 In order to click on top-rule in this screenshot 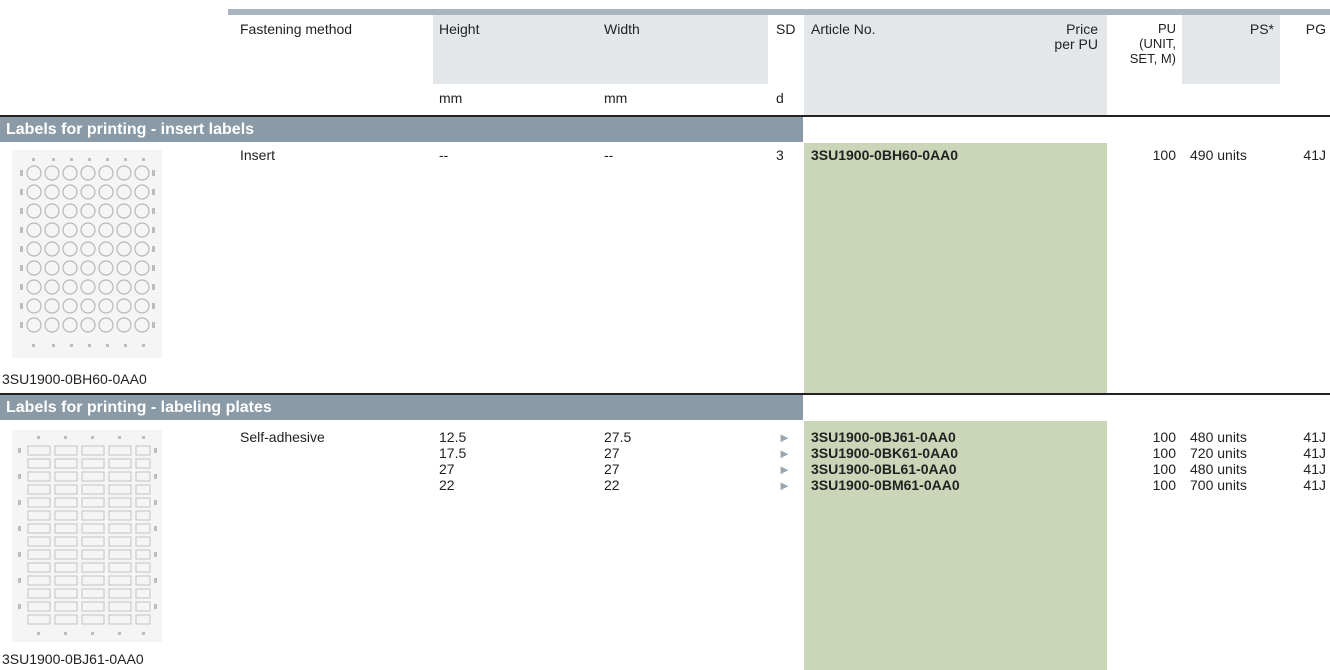, I will do `click(779, 12)`.